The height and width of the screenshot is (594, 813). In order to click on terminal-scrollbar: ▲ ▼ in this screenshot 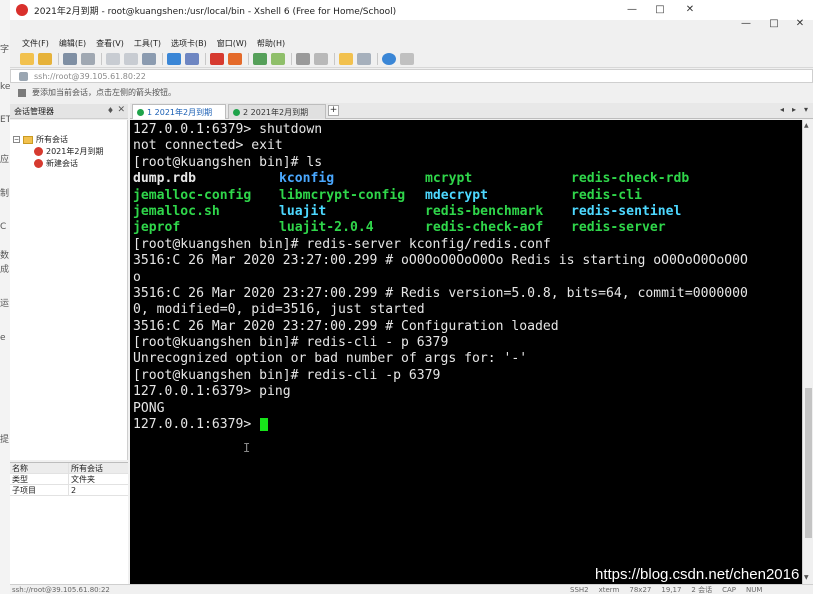, I will do `click(807, 352)`.